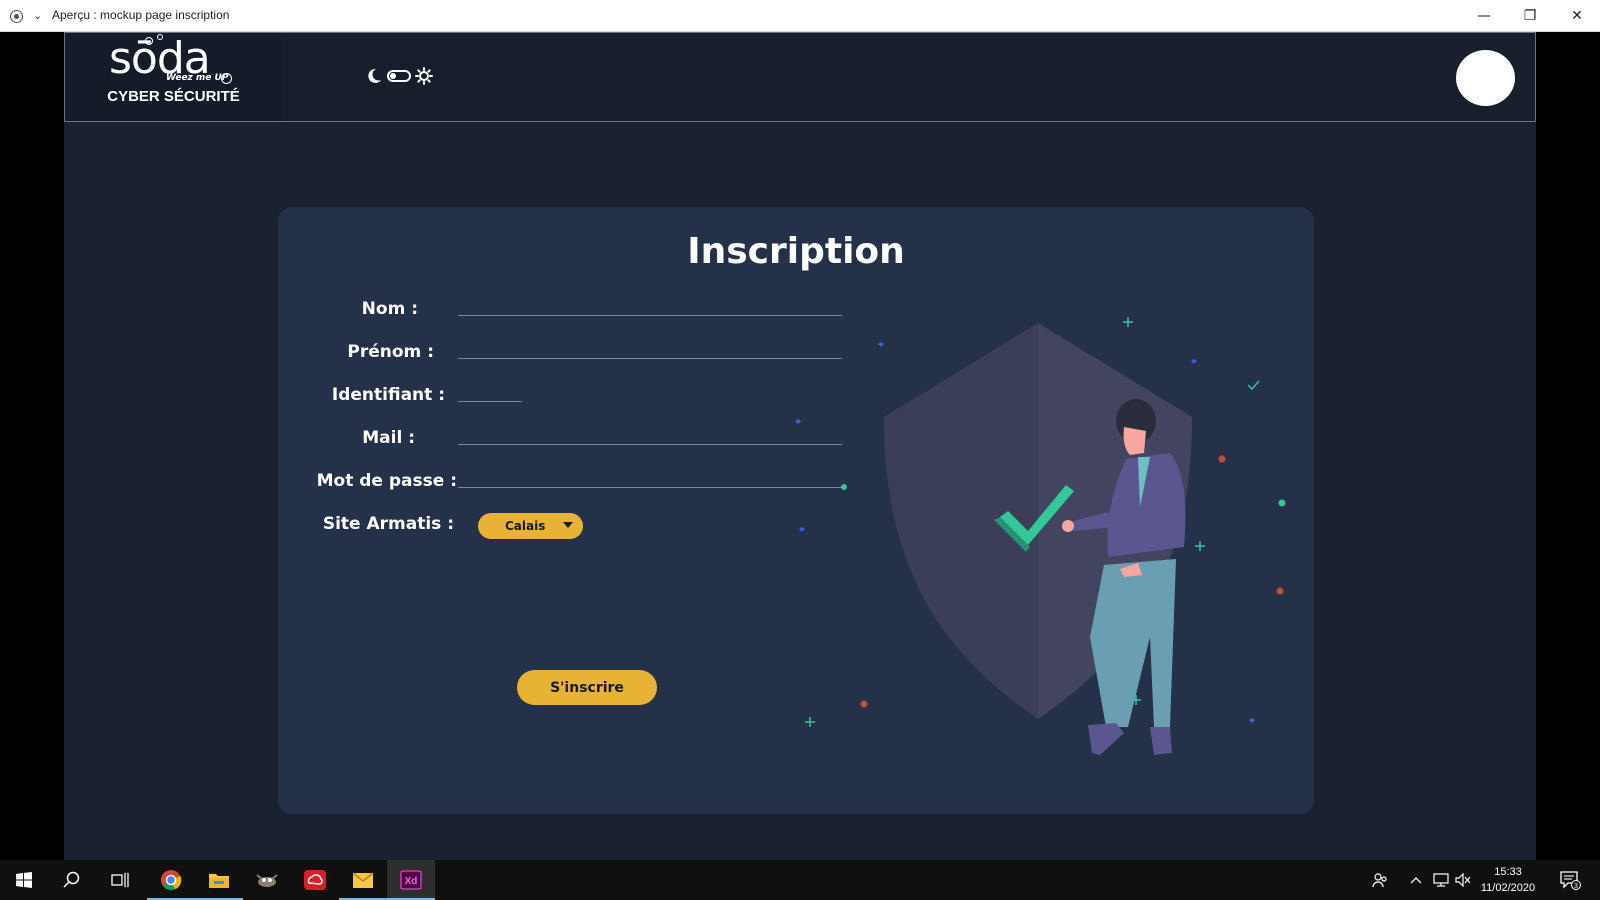 The image size is (1600, 900). Describe the element at coordinates (120, 880) in the screenshot. I see `task-view-icon` at that location.